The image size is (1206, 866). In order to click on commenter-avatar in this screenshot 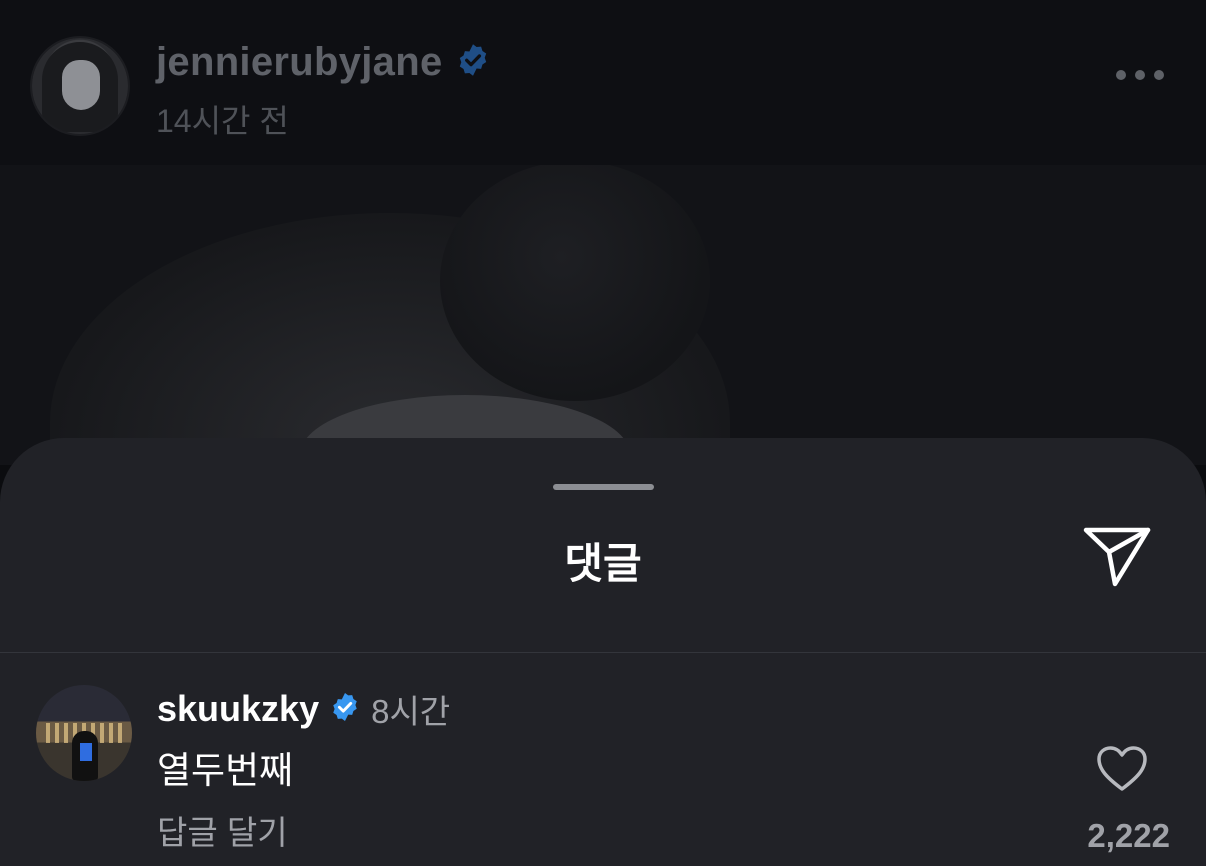, I will do `click(84, 733)`.